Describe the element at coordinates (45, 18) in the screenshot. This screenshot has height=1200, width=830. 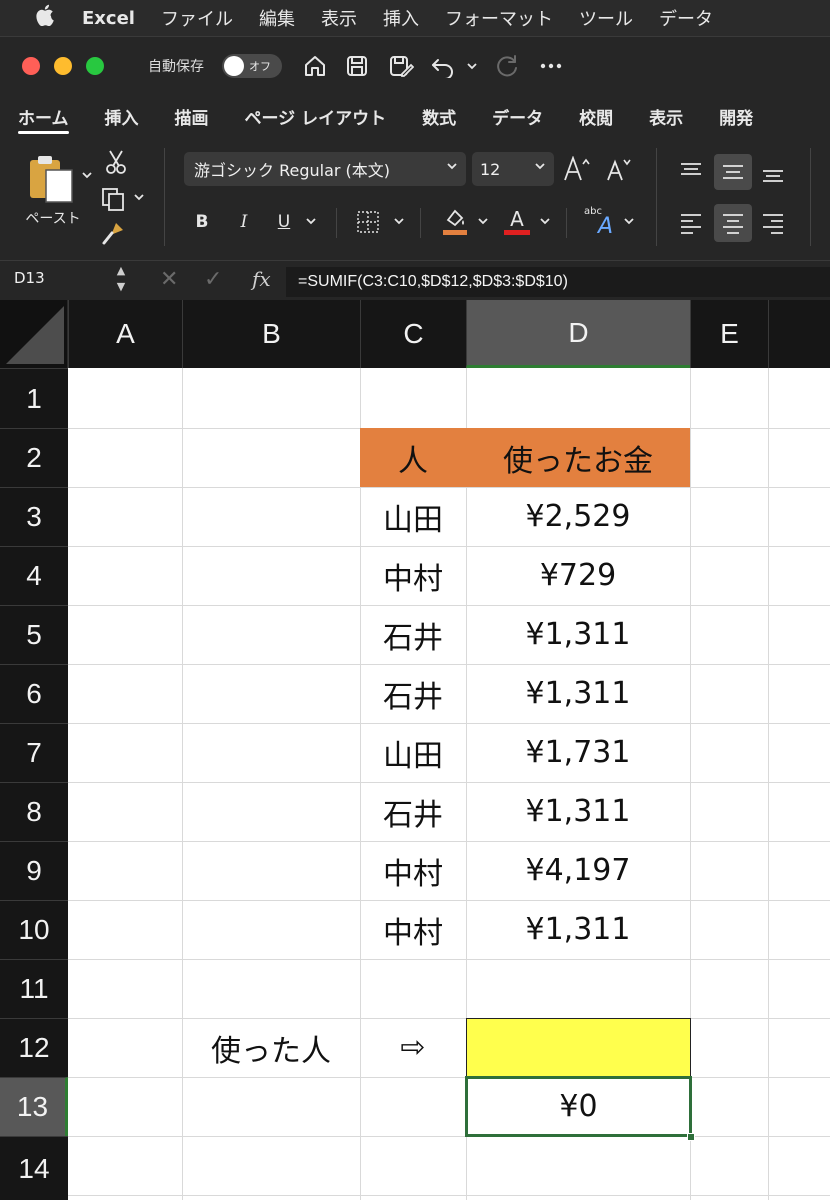
I see `apple-icon` at that location.